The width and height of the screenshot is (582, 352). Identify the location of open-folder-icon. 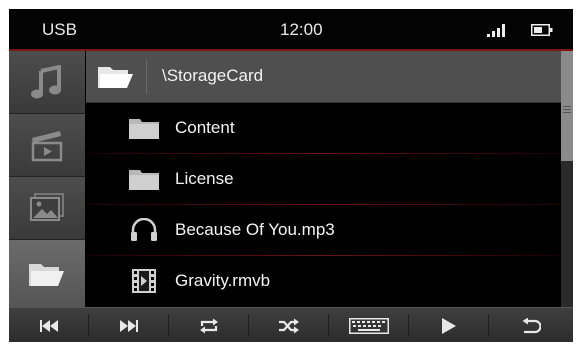
(115, 77).